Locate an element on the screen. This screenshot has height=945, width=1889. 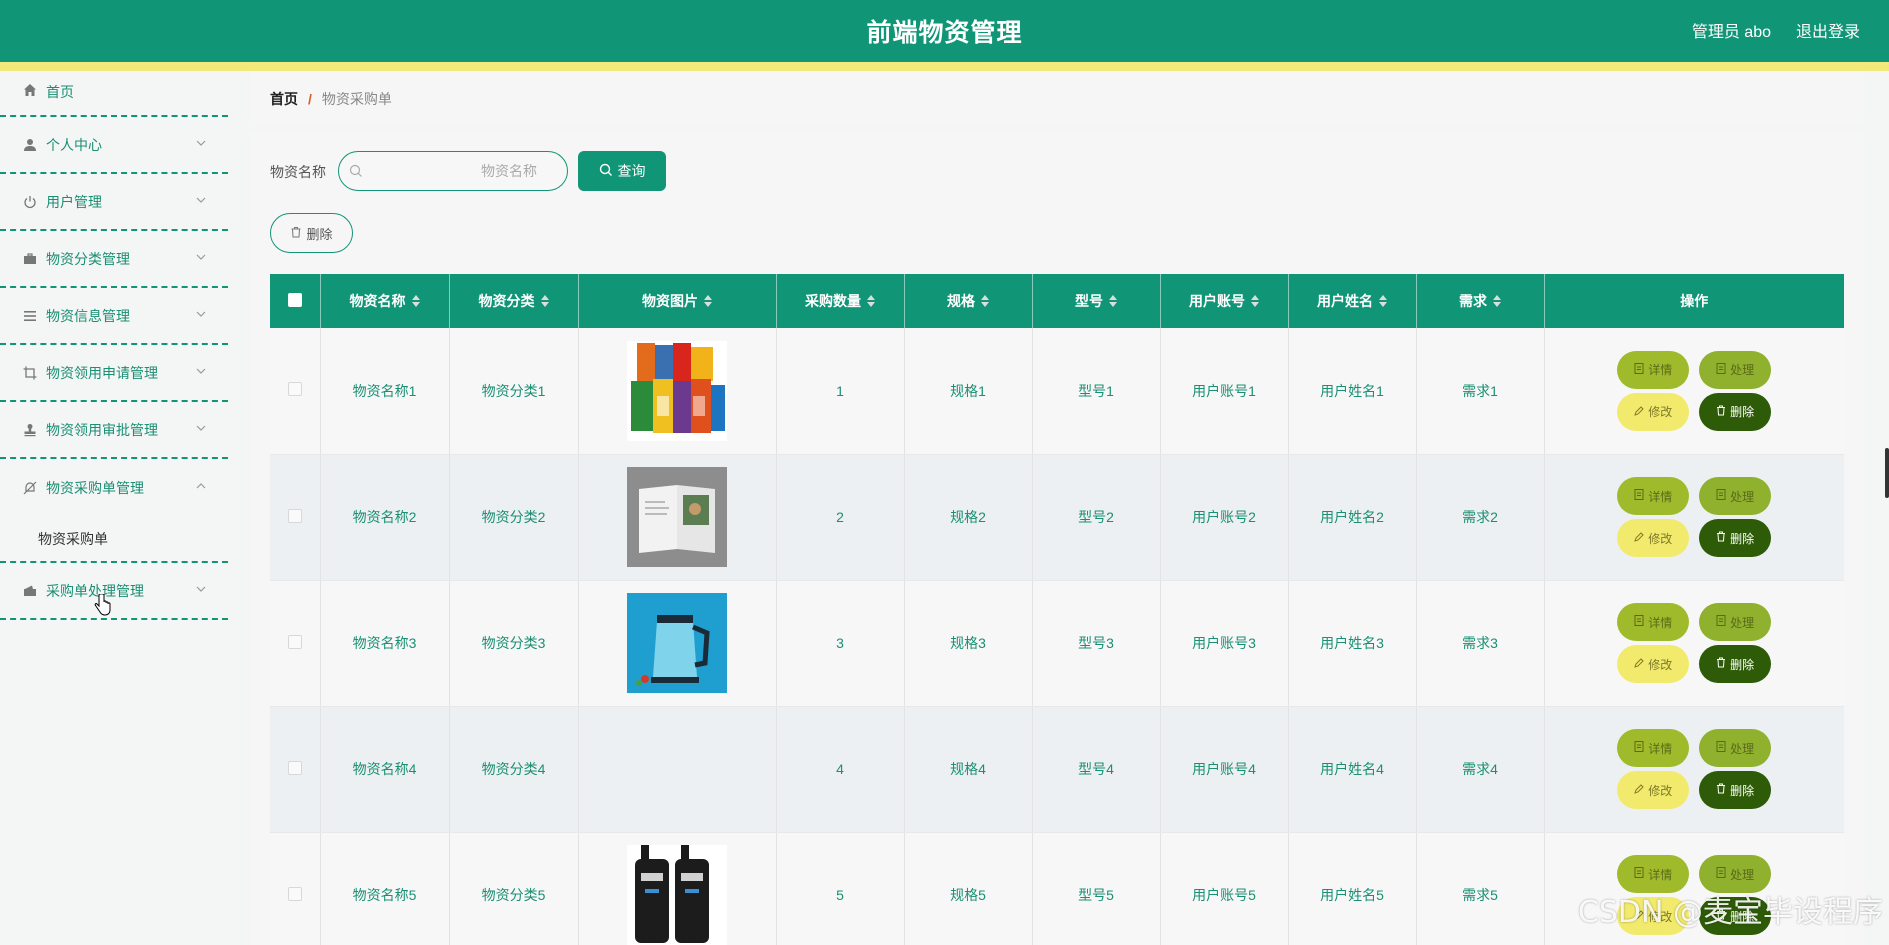
page-scrollbar-thumb is located at coordinates (1887, 473).